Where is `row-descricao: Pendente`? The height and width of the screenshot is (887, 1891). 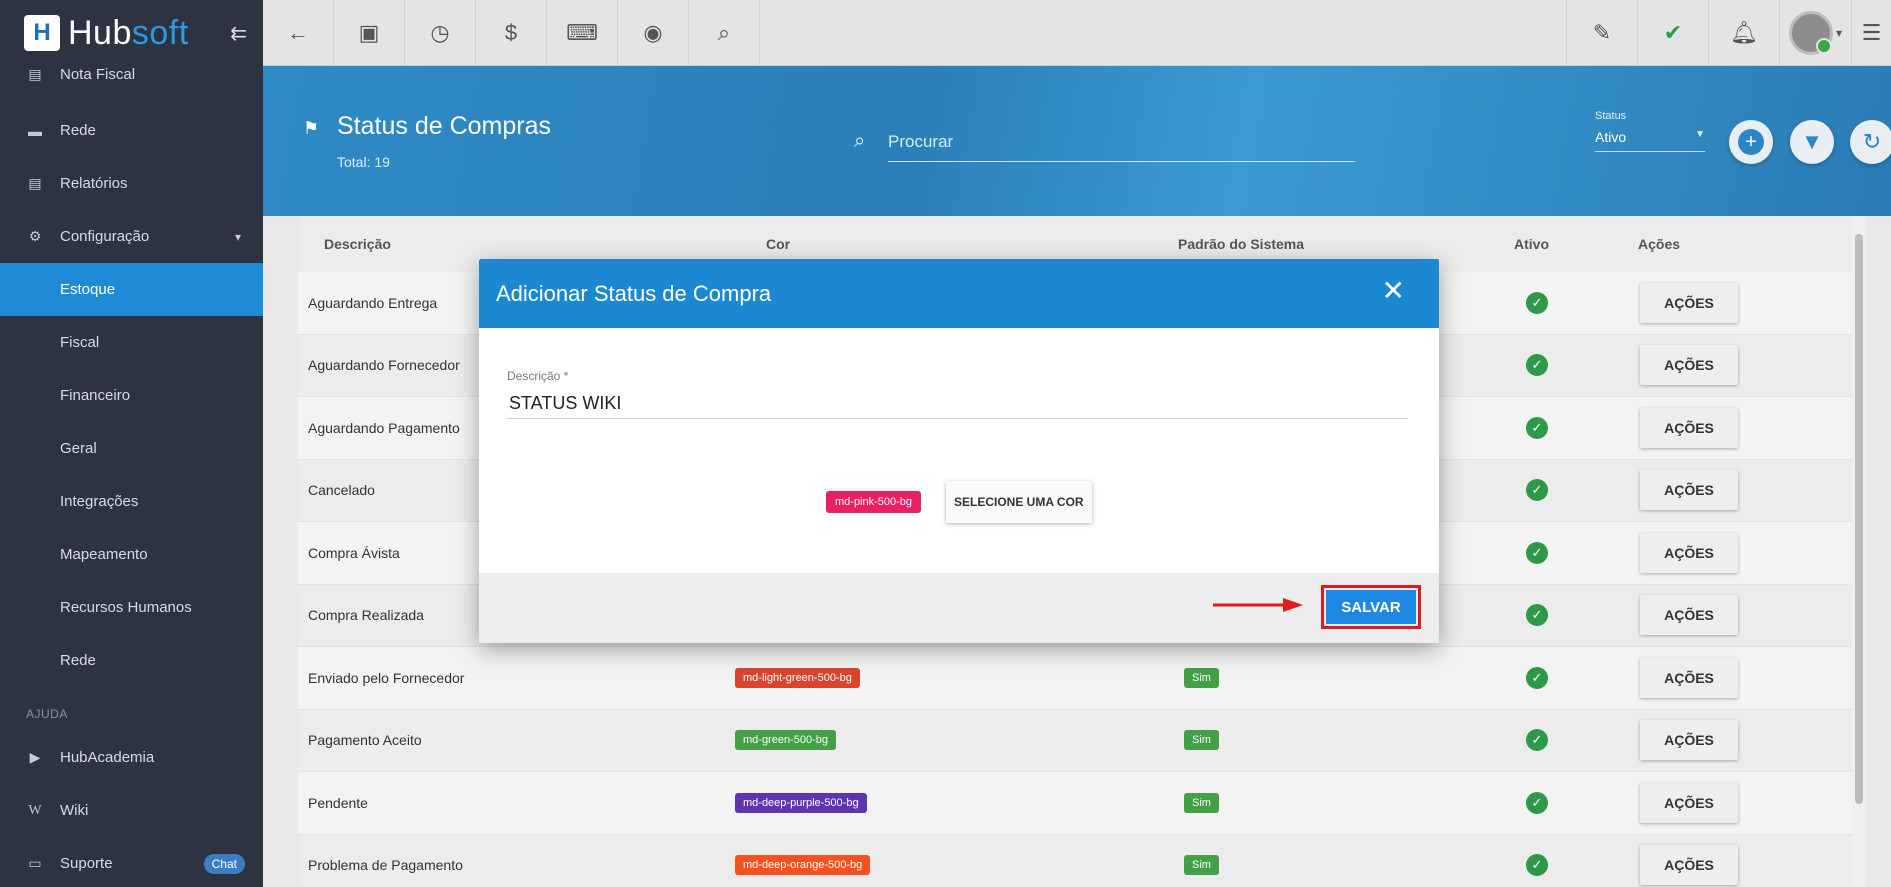 row-descricao: Pendente is located at coordinates (338, 802).